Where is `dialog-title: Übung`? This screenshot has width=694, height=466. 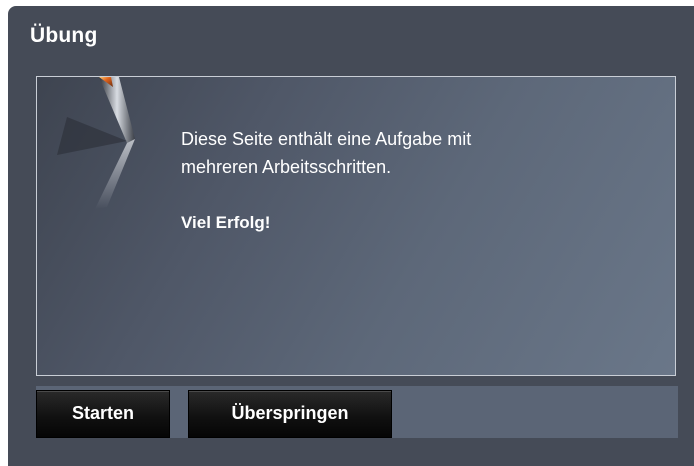 dialog-title: Übung is located at coordinates (64, 35).